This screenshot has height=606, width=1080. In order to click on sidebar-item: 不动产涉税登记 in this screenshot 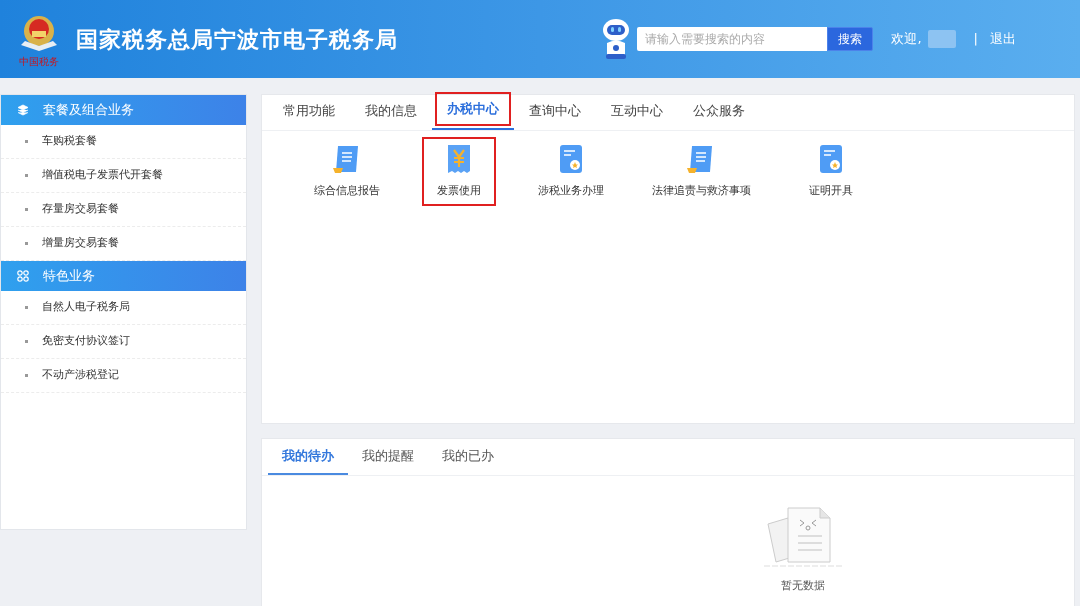, I will do `click(123, 376)`.